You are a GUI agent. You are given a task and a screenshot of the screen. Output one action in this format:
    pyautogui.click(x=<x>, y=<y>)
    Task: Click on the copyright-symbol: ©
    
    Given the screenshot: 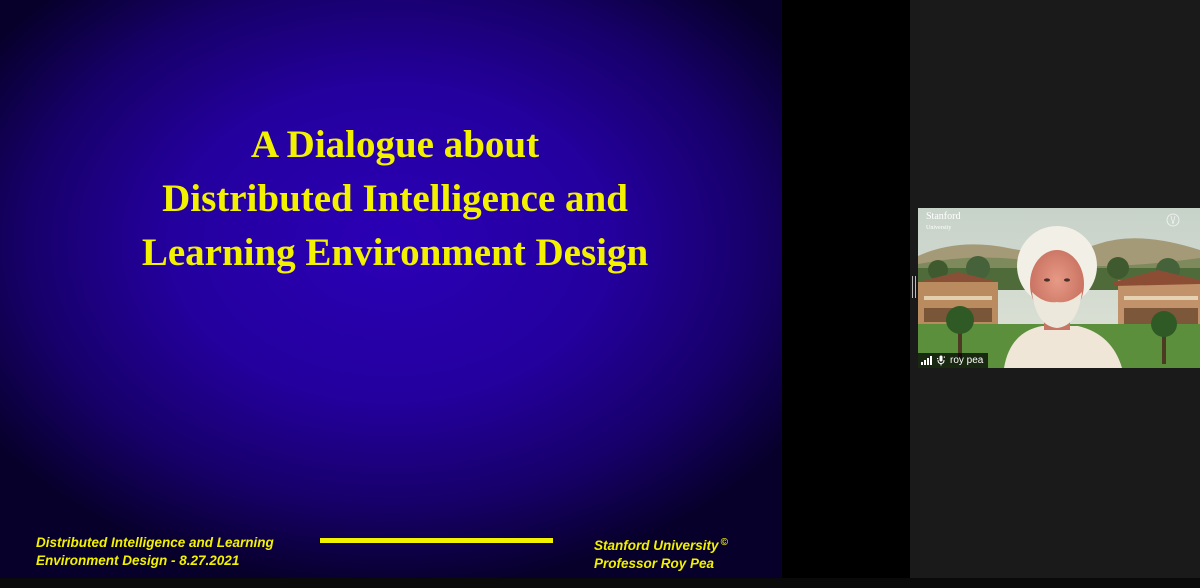 What is the action you would take?
    pyautogui.click(x=724, y=542)
    